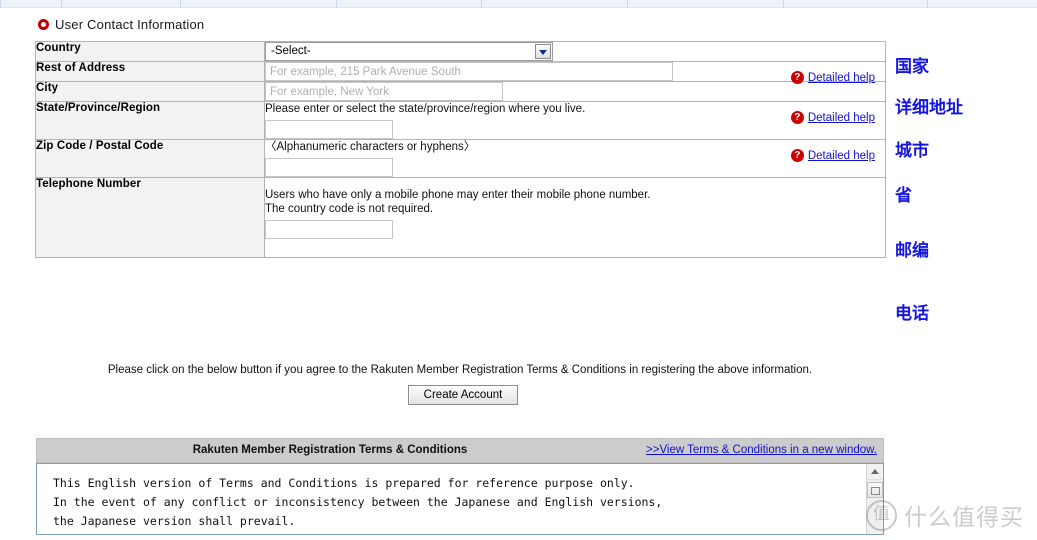 This screenshot has width=1037, height=540. I want to click on rest-of-address-input, so click(469, 71).